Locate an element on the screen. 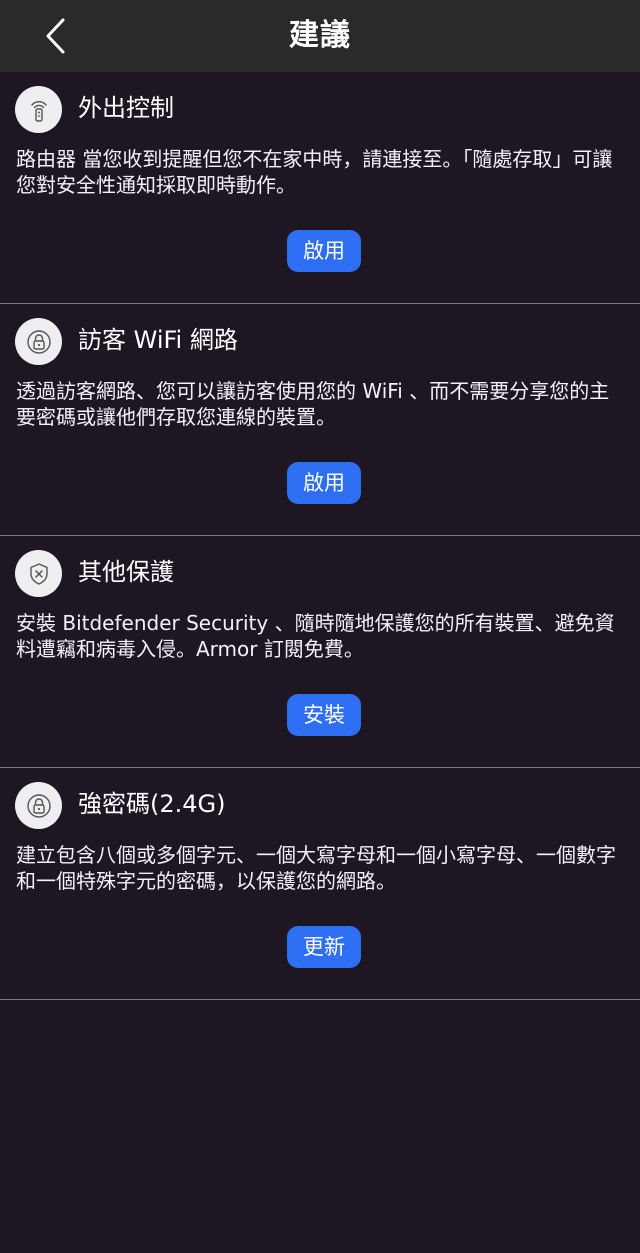  card-title: 其他保護 is located at coordinates (126, 572).